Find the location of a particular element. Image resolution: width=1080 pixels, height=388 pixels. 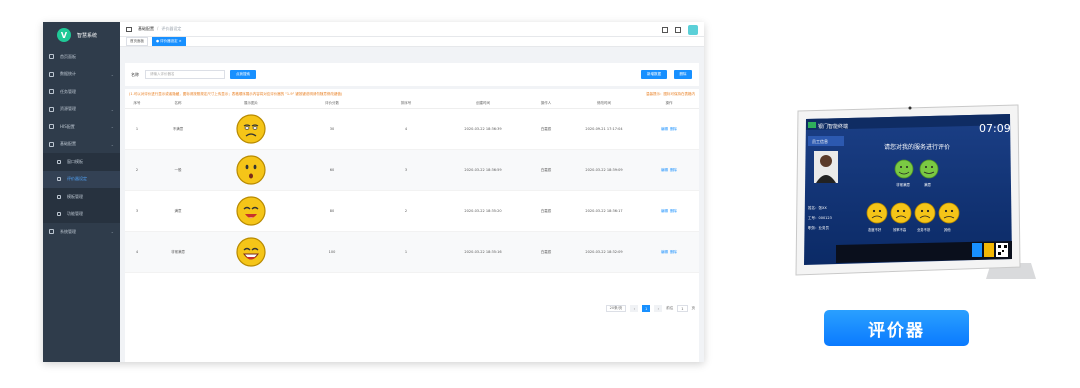

sidebar-item: 系统管理 ⌄ is located at coordinates (81, 232).